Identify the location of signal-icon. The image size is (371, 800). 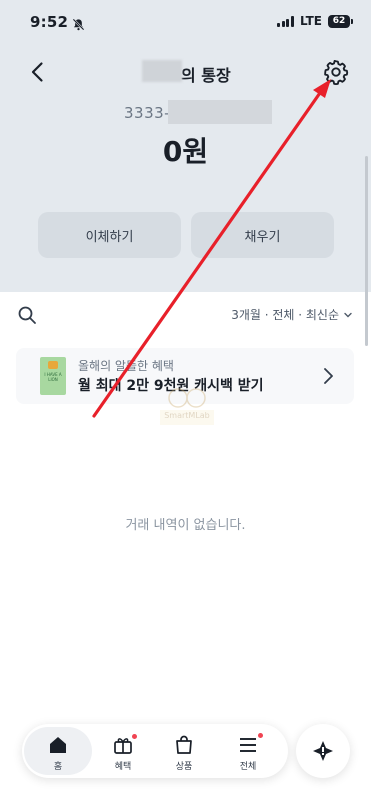
(285, 21).